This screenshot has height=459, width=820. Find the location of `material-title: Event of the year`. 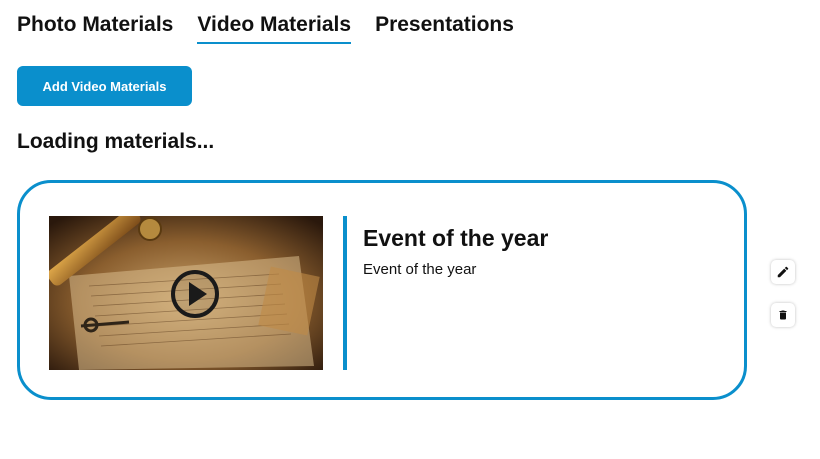

material-title: Event of the year is located at coordinates (456, 238).